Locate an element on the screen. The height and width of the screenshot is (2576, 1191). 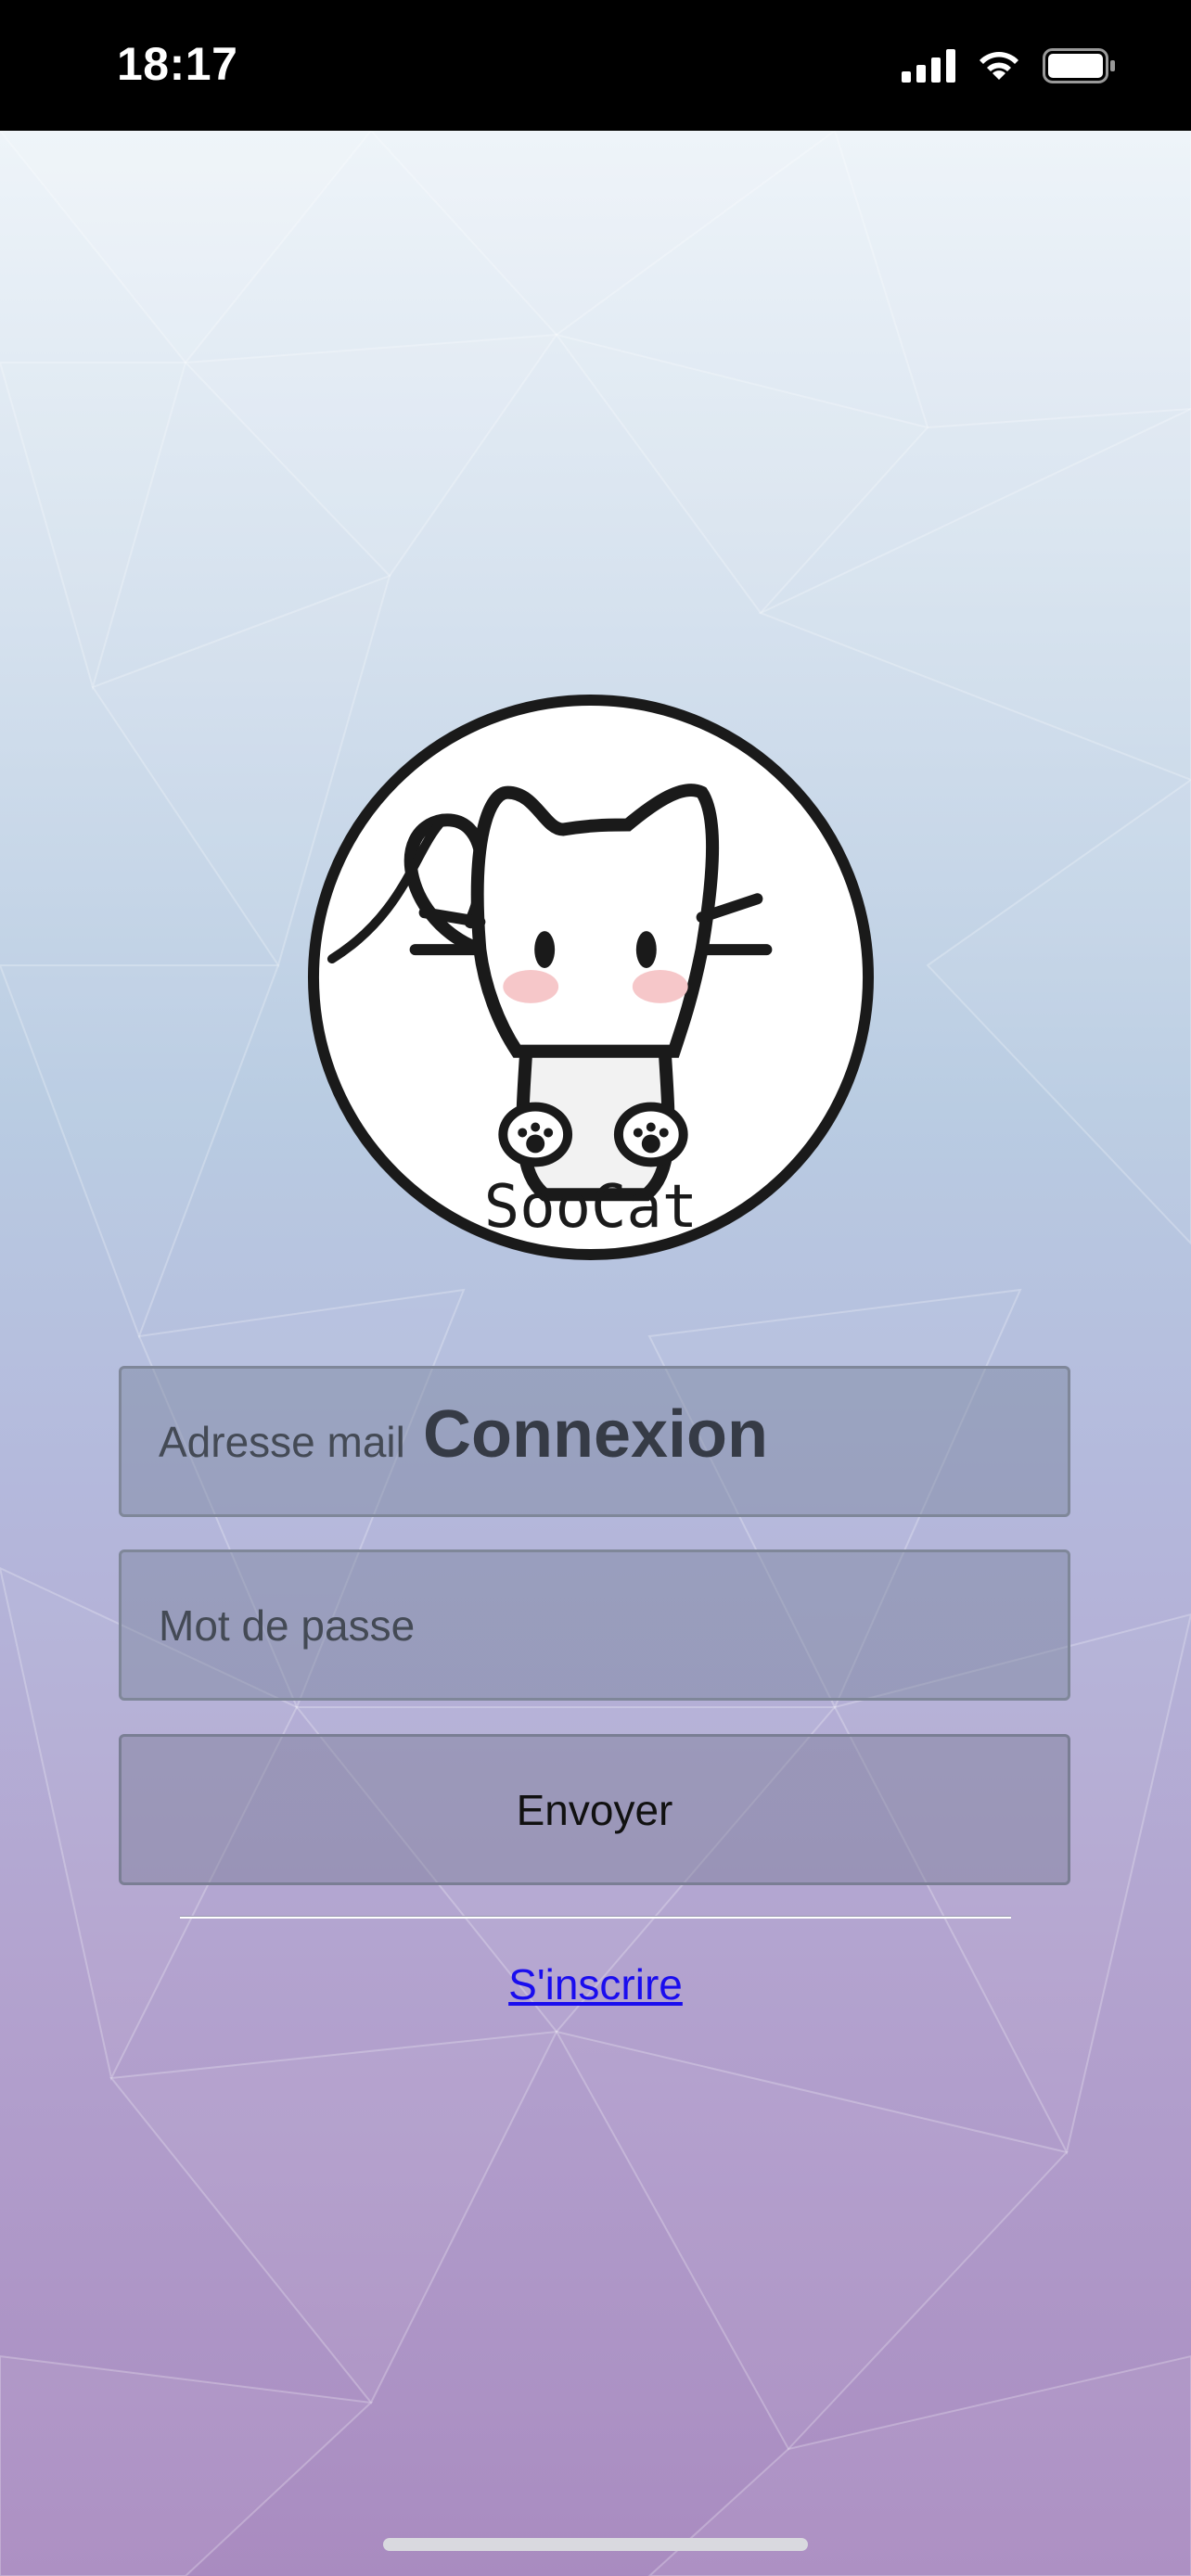
status-bar: 18:17 is located at coordinates (595, 66).